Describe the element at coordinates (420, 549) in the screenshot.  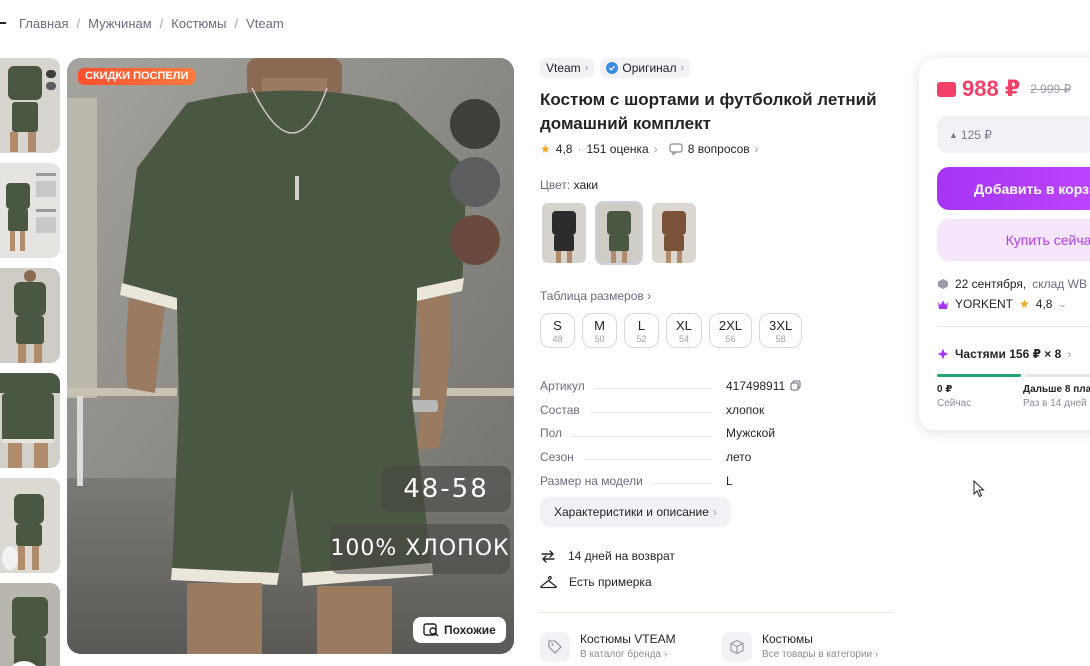
I see `overlay-material: 100% ХЛОПОК` at that location.